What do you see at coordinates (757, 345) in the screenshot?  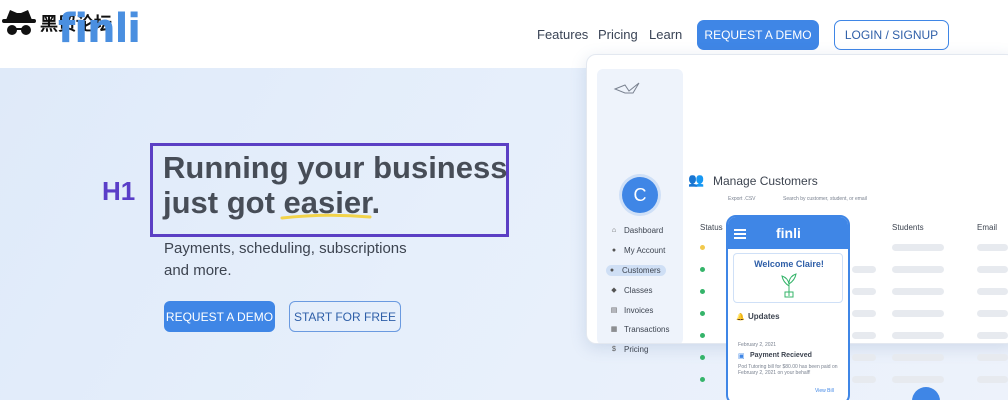 I see `update-date: February 2, 2021` at bounding box center [757, 345].